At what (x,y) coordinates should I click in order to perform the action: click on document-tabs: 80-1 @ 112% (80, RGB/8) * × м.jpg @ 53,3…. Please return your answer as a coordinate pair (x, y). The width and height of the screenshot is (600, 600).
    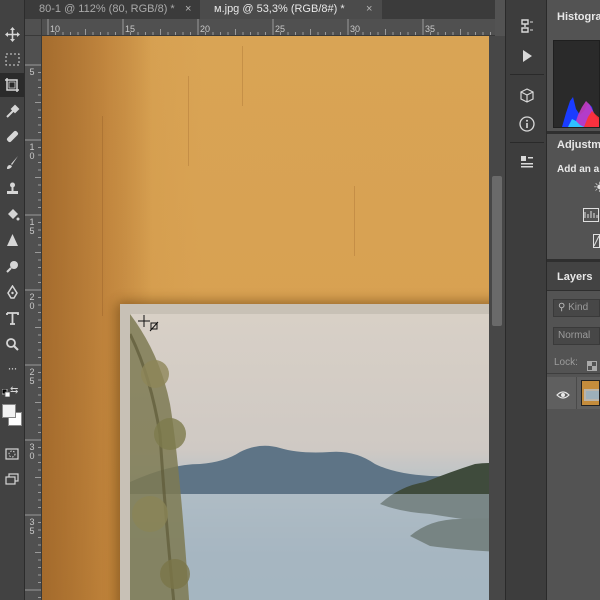
    Looking at the image, I should click on (260, 9).